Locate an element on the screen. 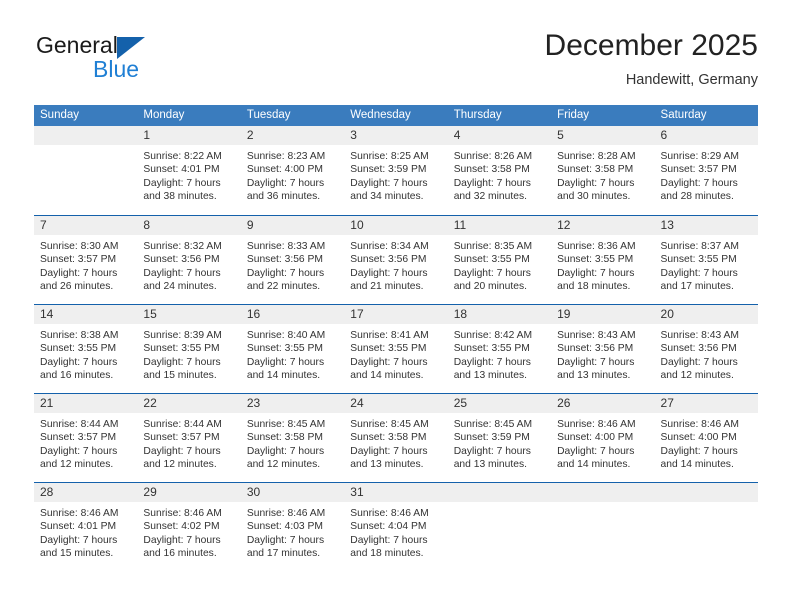  day-info-line: and 28 minutes. is located at coordinates (697, 197).